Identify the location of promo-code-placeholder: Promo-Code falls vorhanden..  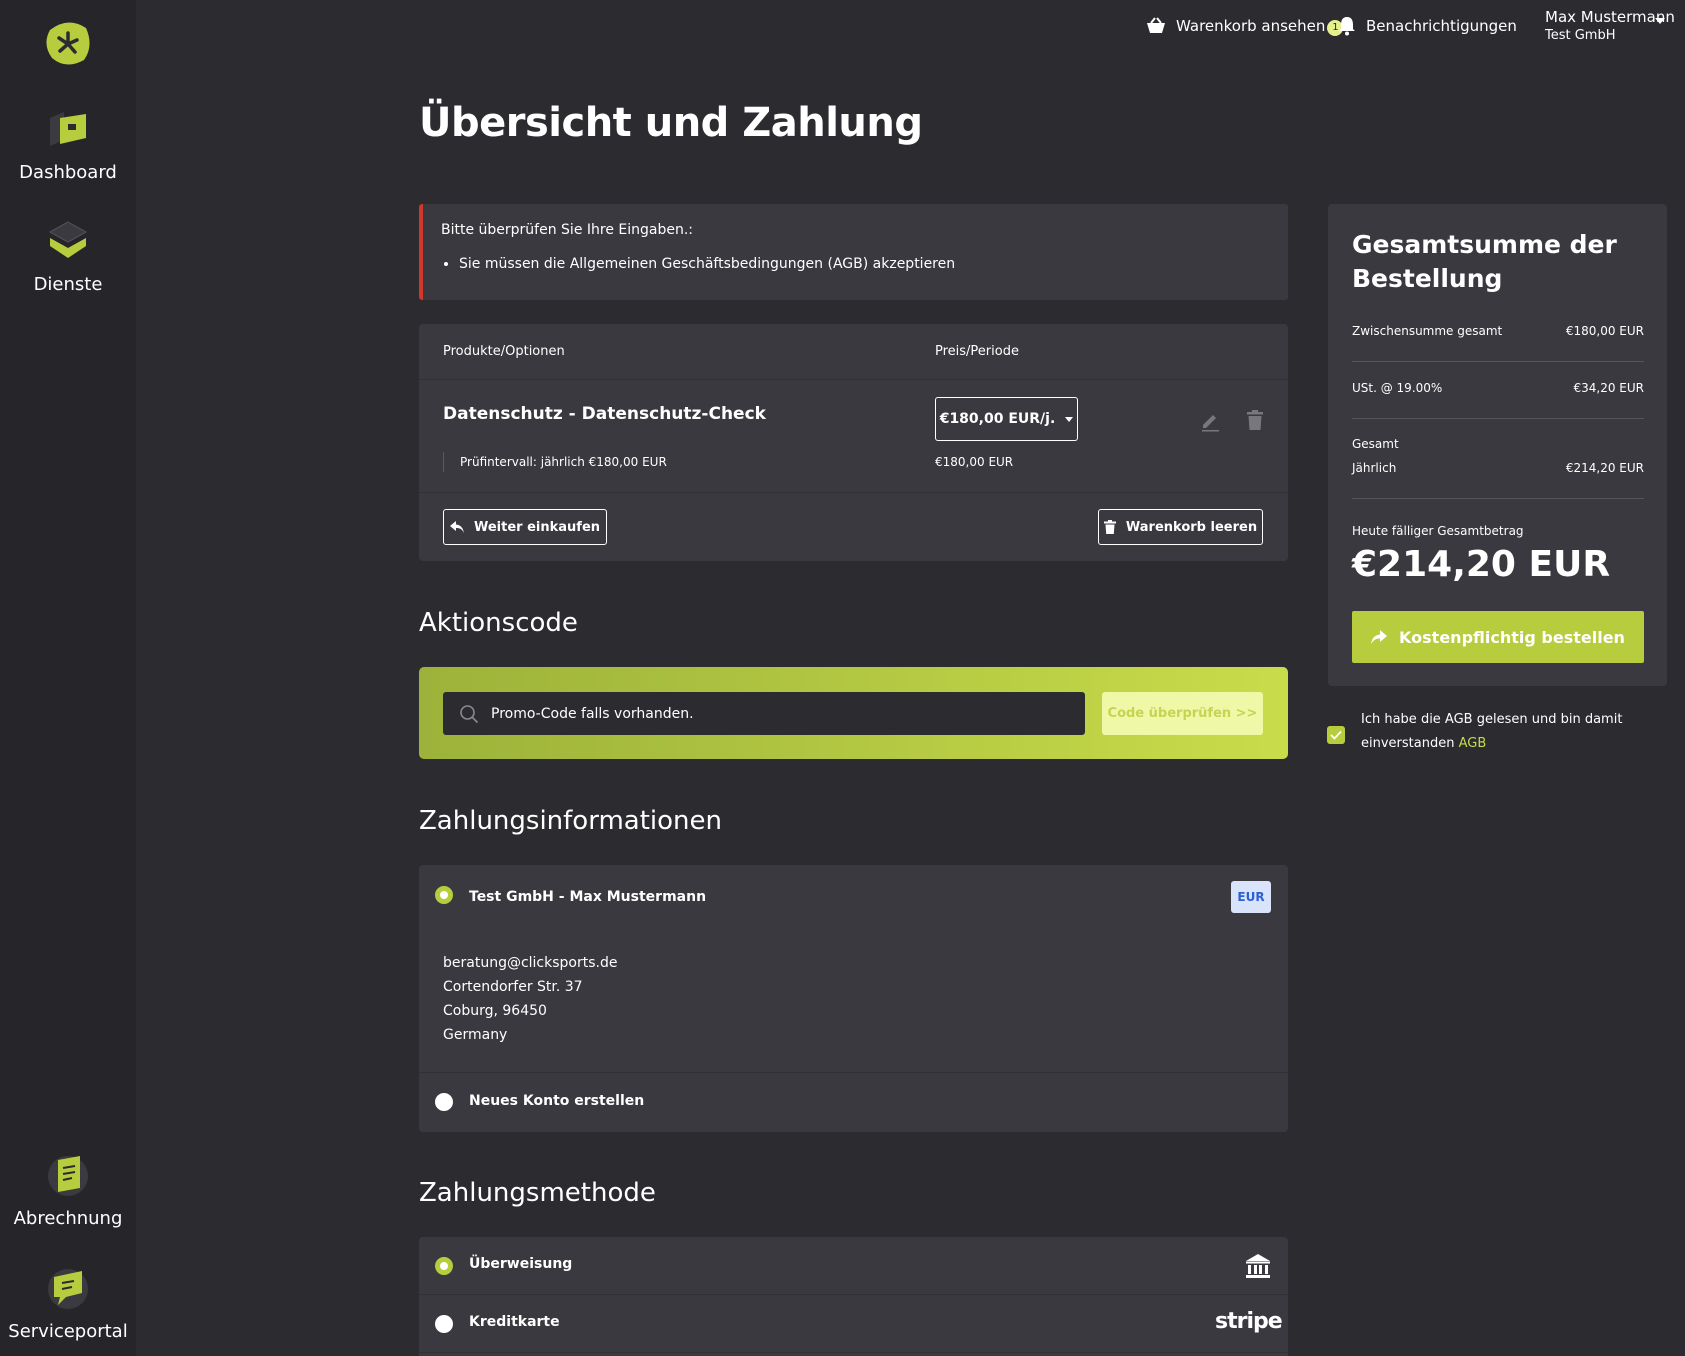
(592, 713).